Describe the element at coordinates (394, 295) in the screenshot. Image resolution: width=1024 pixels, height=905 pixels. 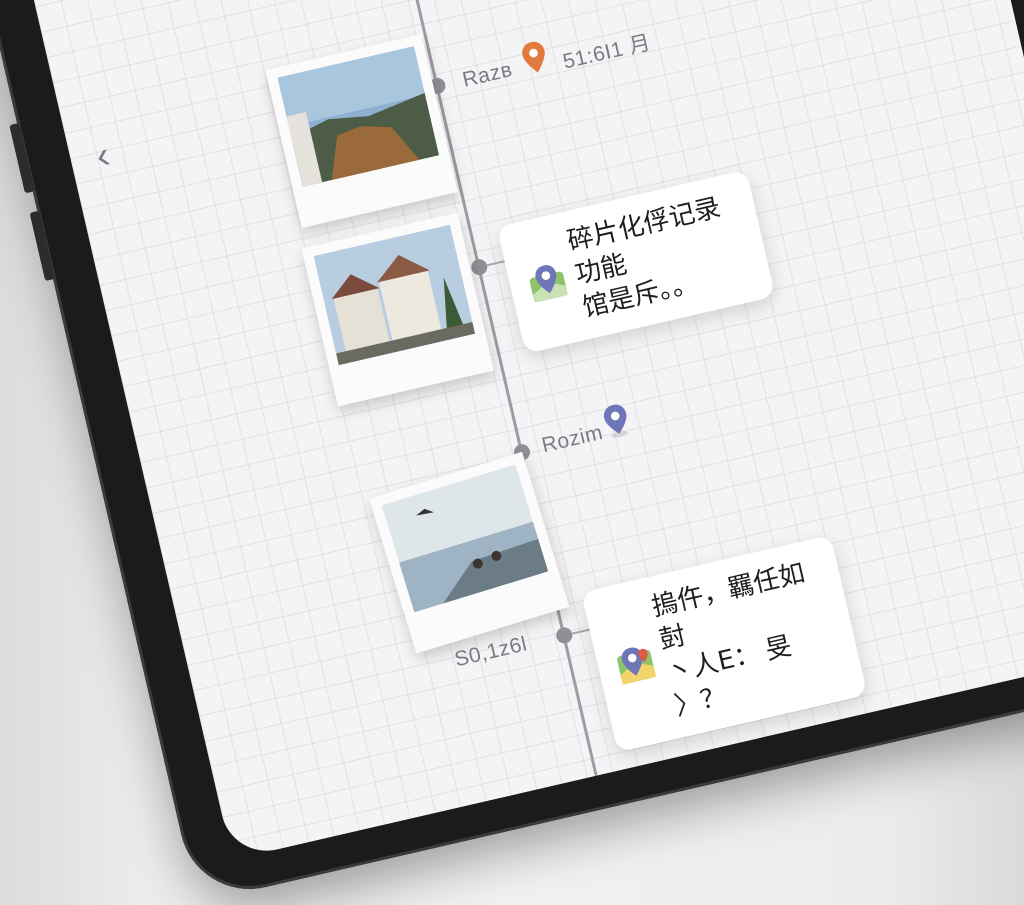
I see `town-photo` at that location.